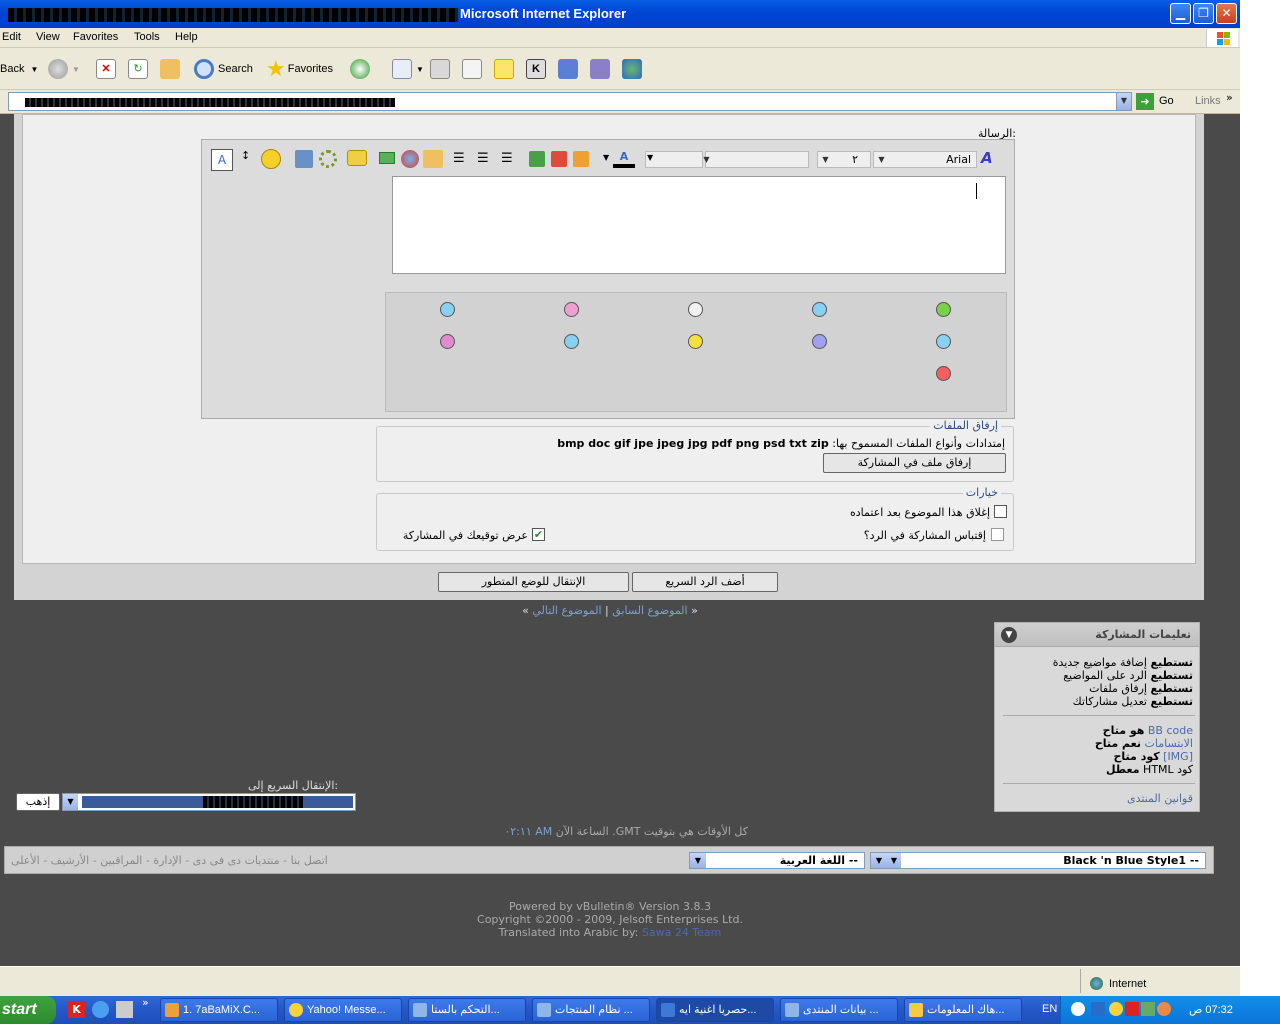 The image size is (1280, 1024). Describe the element at coordinates (1123, 101) in the screenshot. I see `address-dropdown-icon: ▼` at that location.